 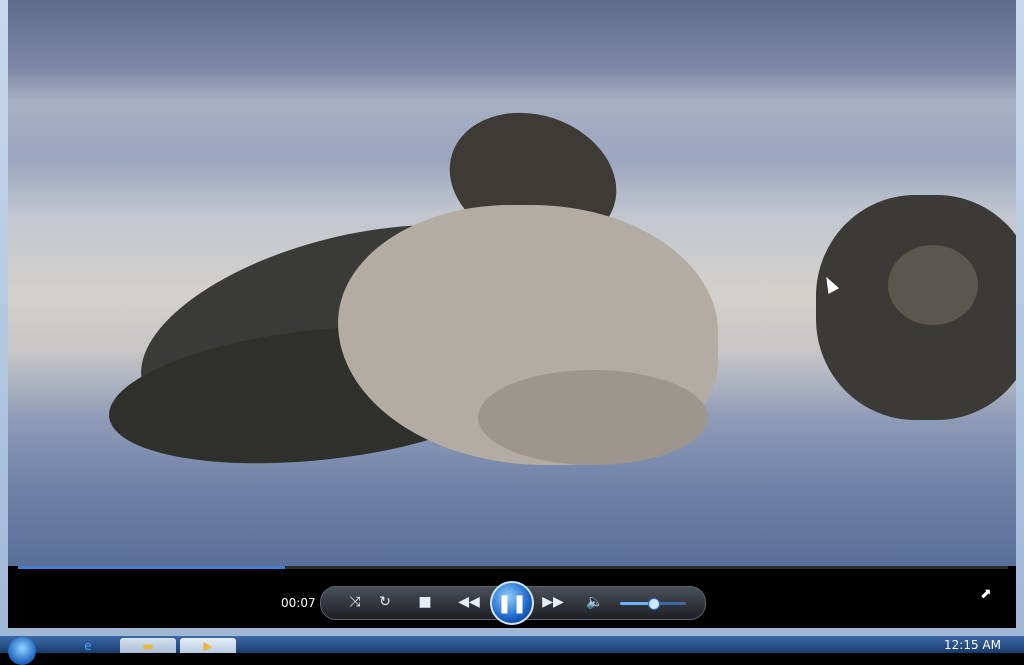 What do you see at coordinates (933, 285) in the screenshot?
I see `sea-lion-right-marking` at bounding box center [933, 285].